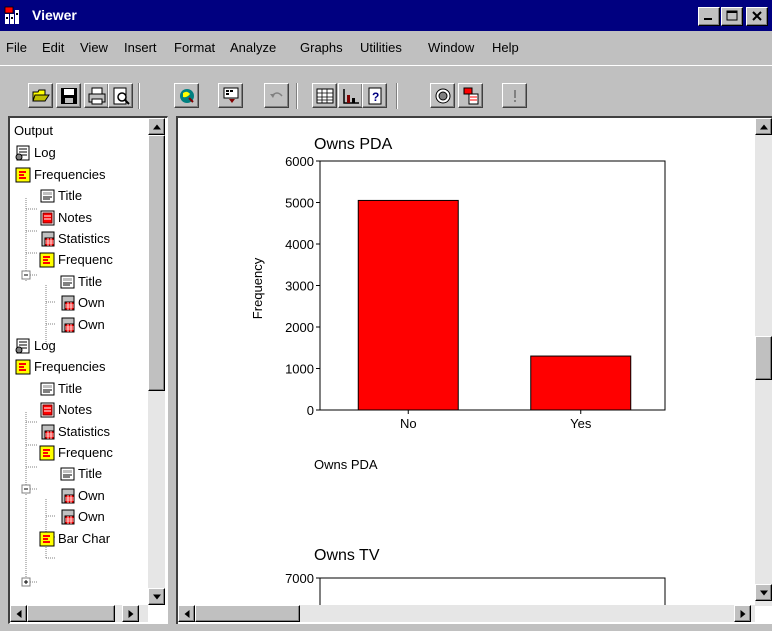 The width and height of the screenshot is (772, 631). Describe the element at coordinates (247, 613) in the screenshot. I see `content-hscroll-thumb` at that location.